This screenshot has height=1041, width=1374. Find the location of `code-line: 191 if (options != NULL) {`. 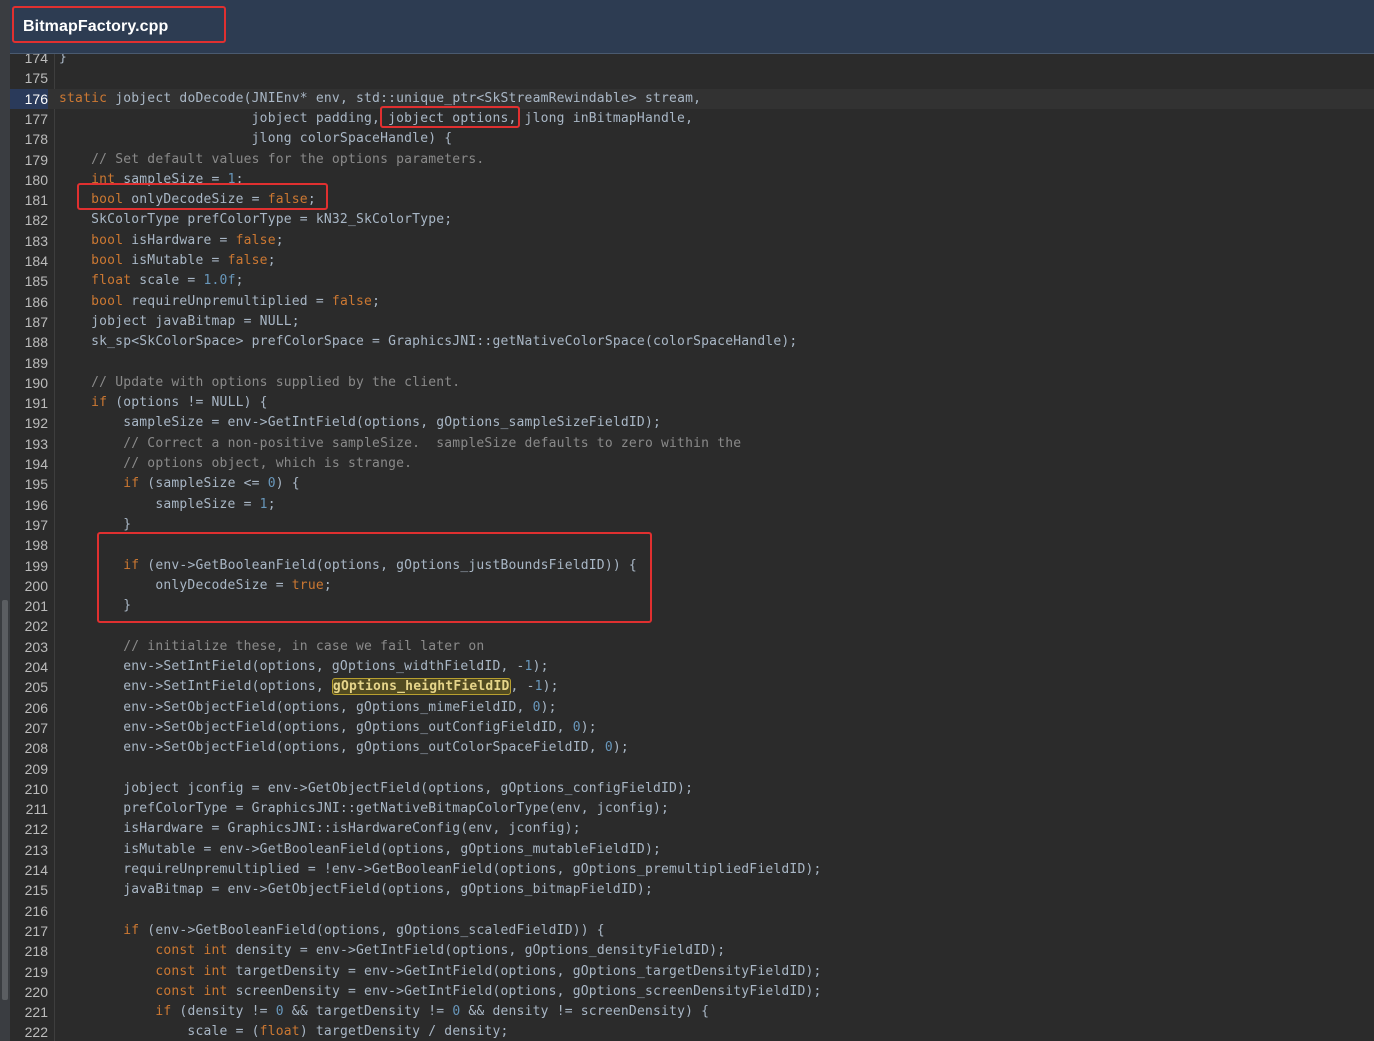

code-line: 191 if (options != NULL) { is located at coordinates (692, 403).